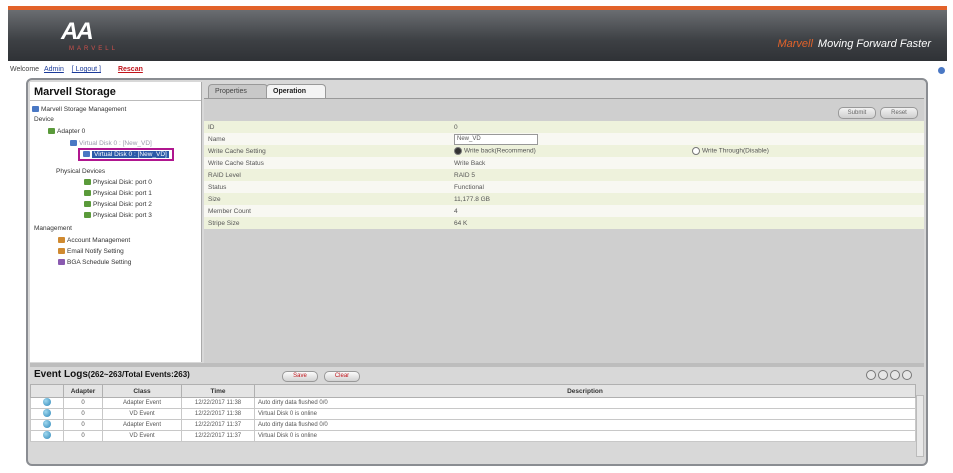  What do you see at coordinates (899, 113) in the screenshot?
I see `reset-button: Reset` at bounding box center [899, 113].